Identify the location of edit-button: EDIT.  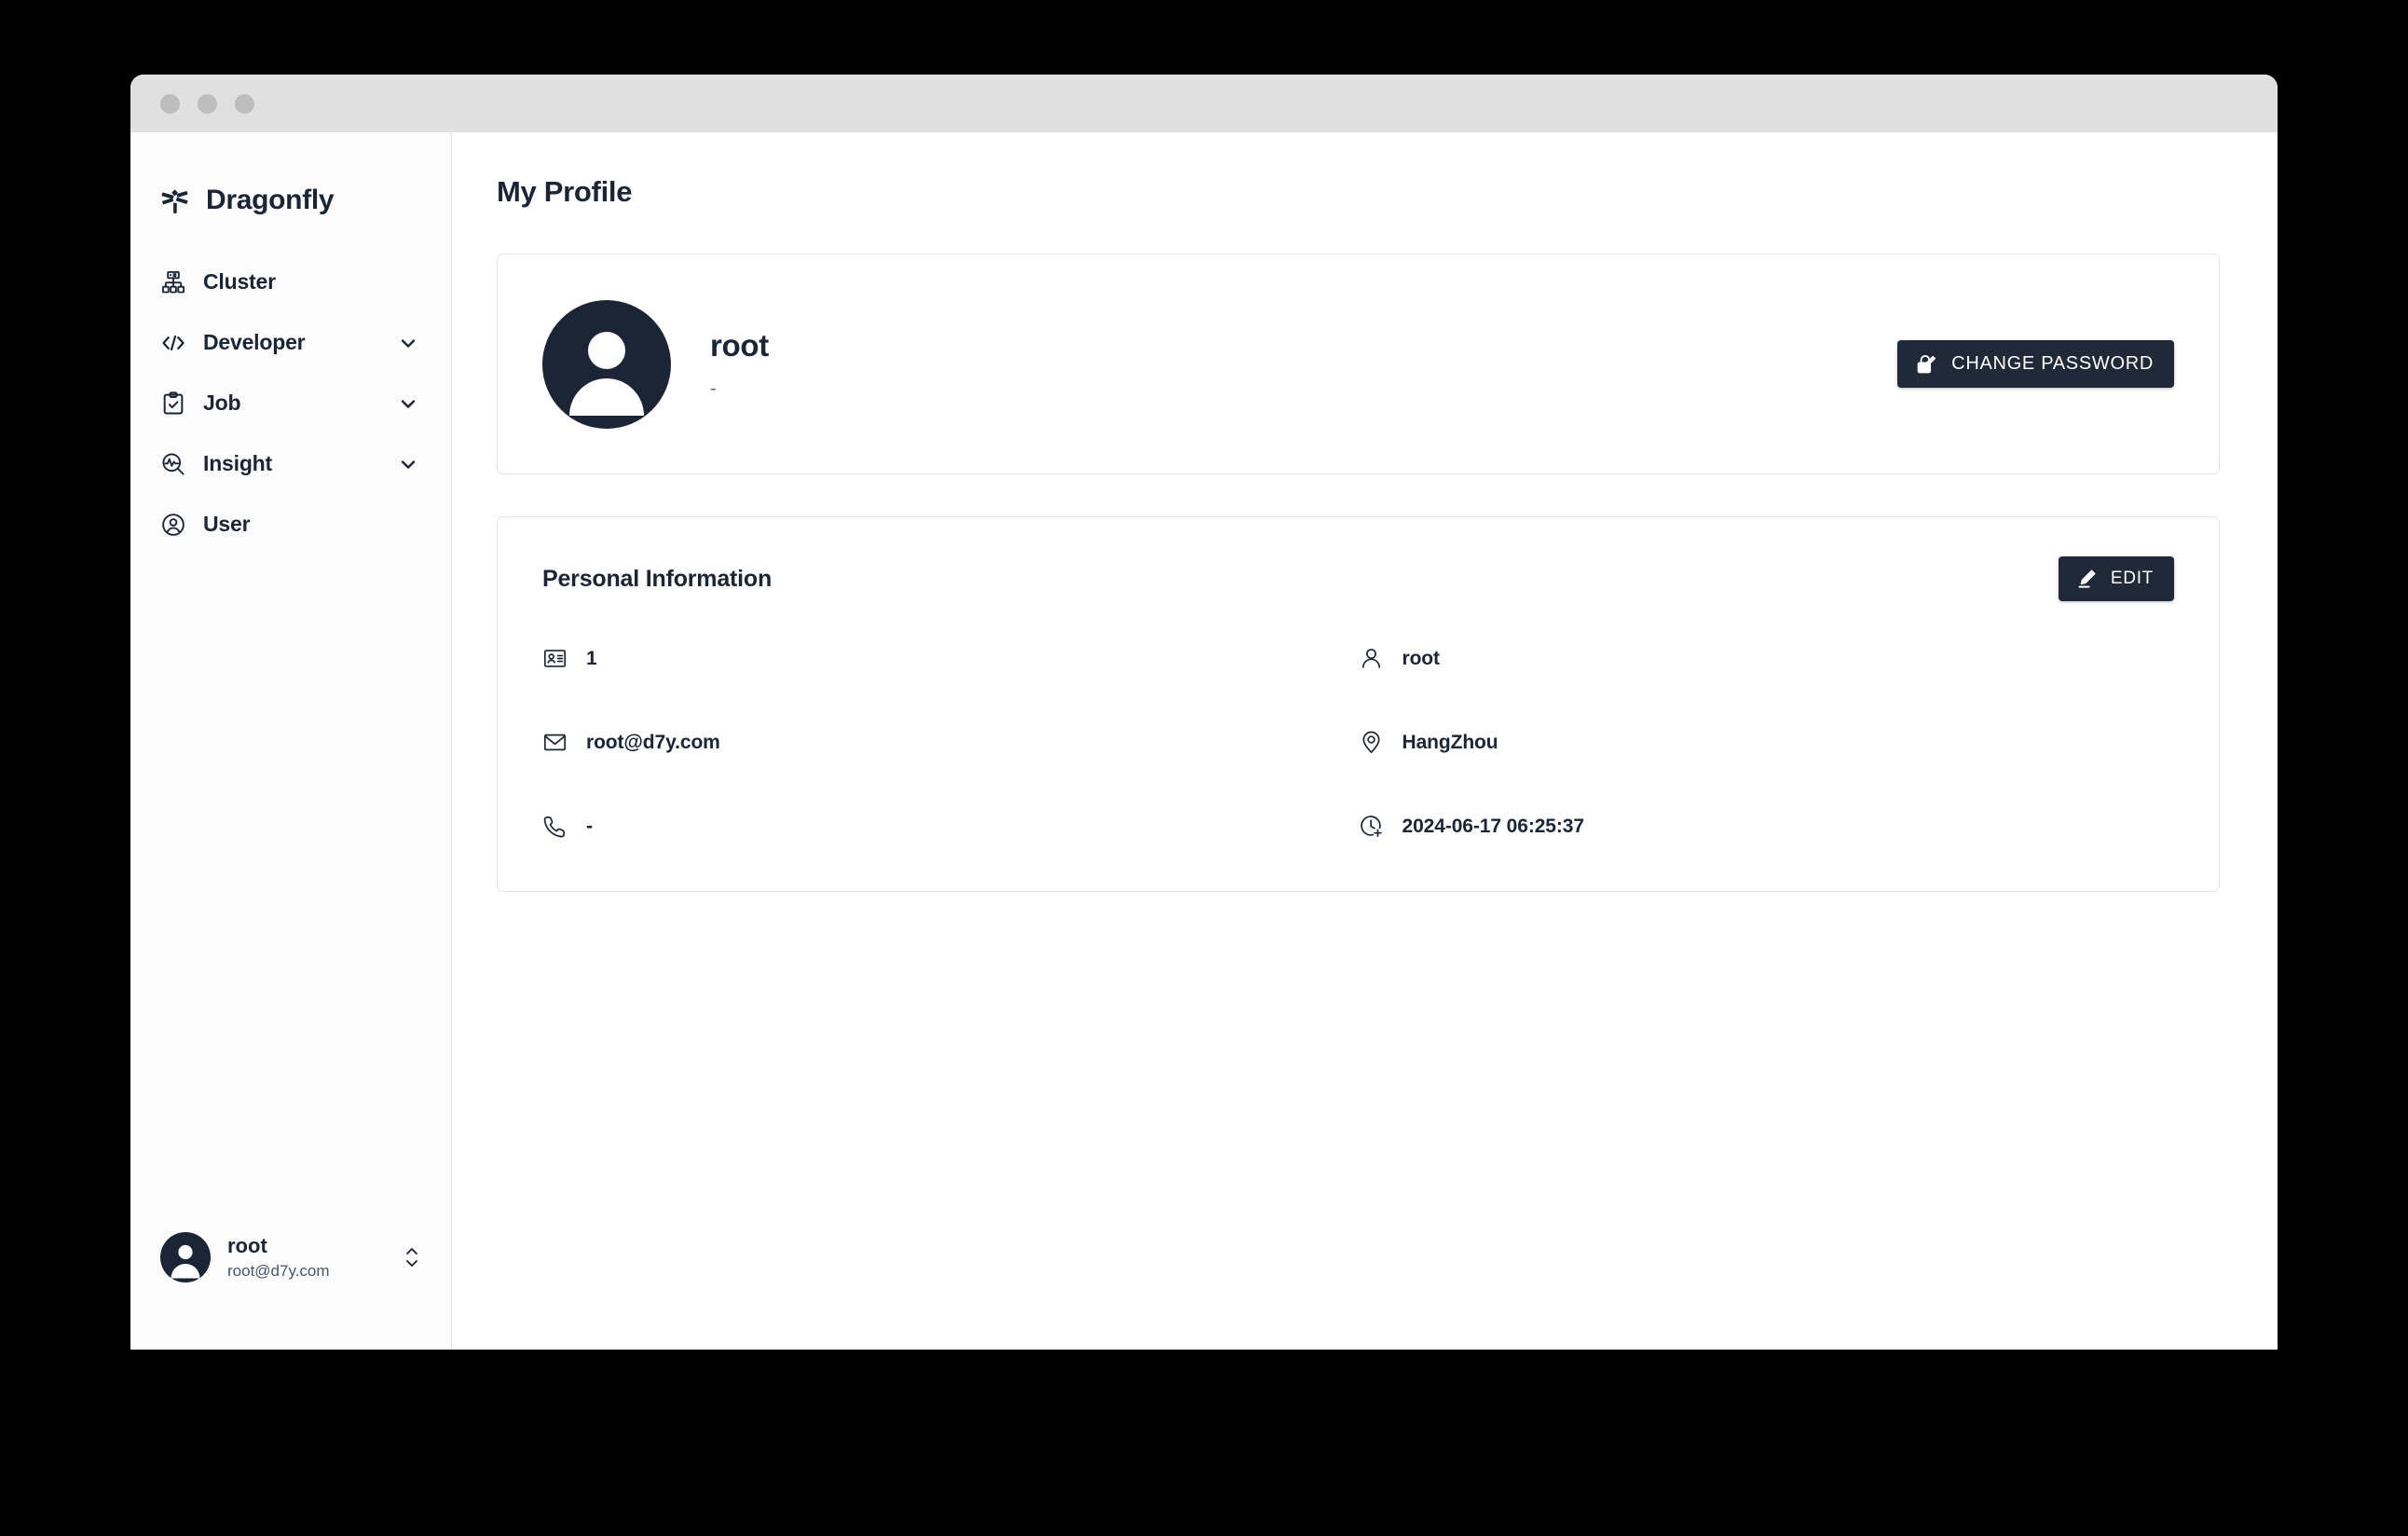
(2116, 579).